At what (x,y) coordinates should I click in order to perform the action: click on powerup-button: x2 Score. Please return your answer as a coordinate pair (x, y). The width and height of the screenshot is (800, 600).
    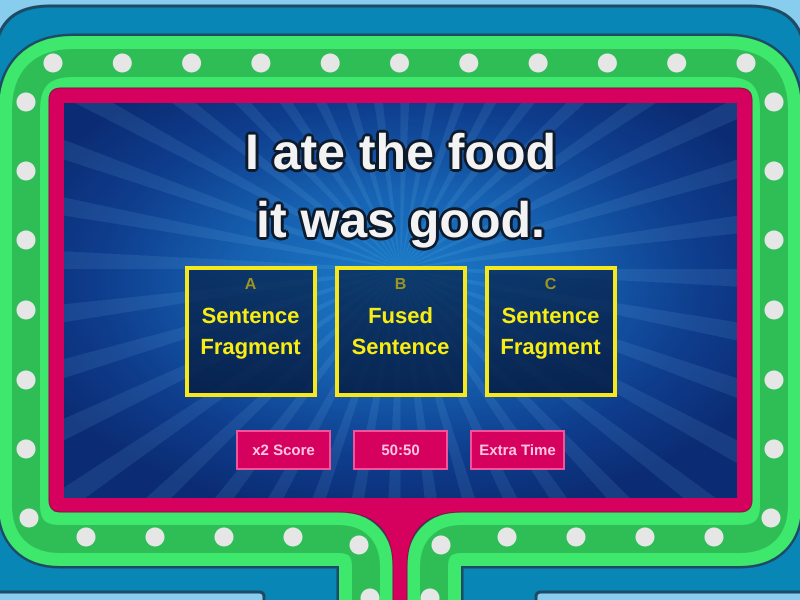
    Looking at the image, I should click on (283, 450).